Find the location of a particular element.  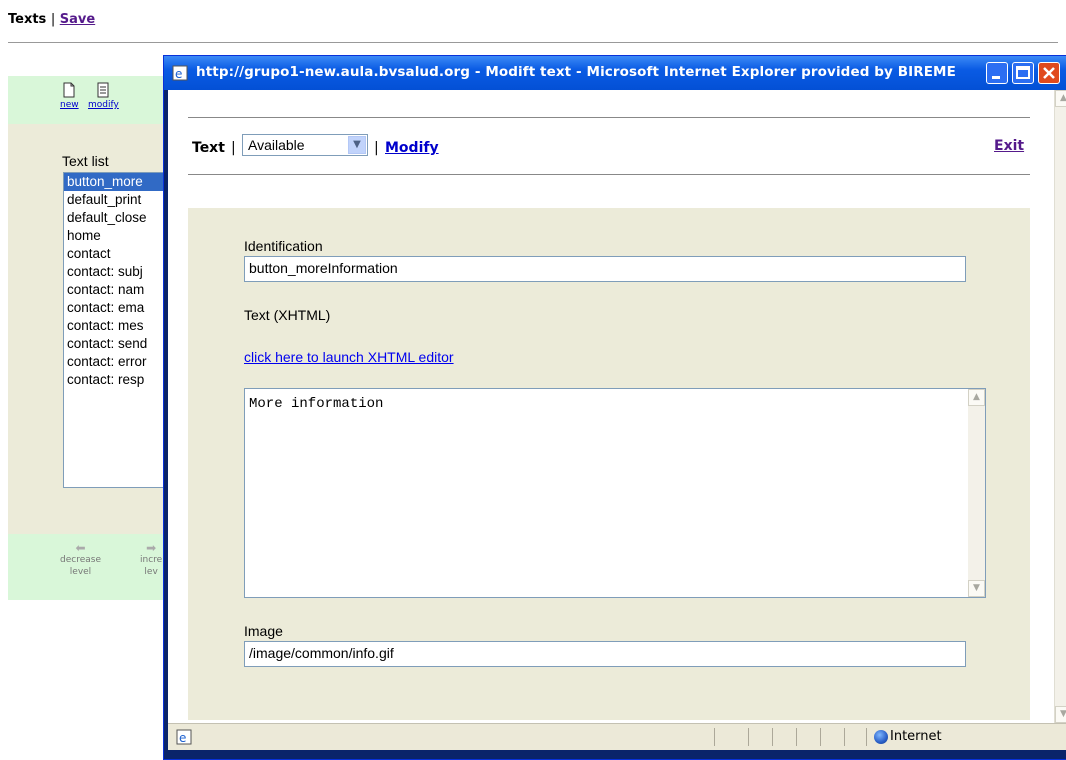

page-title: Texts is located at coordinates (27, 19).